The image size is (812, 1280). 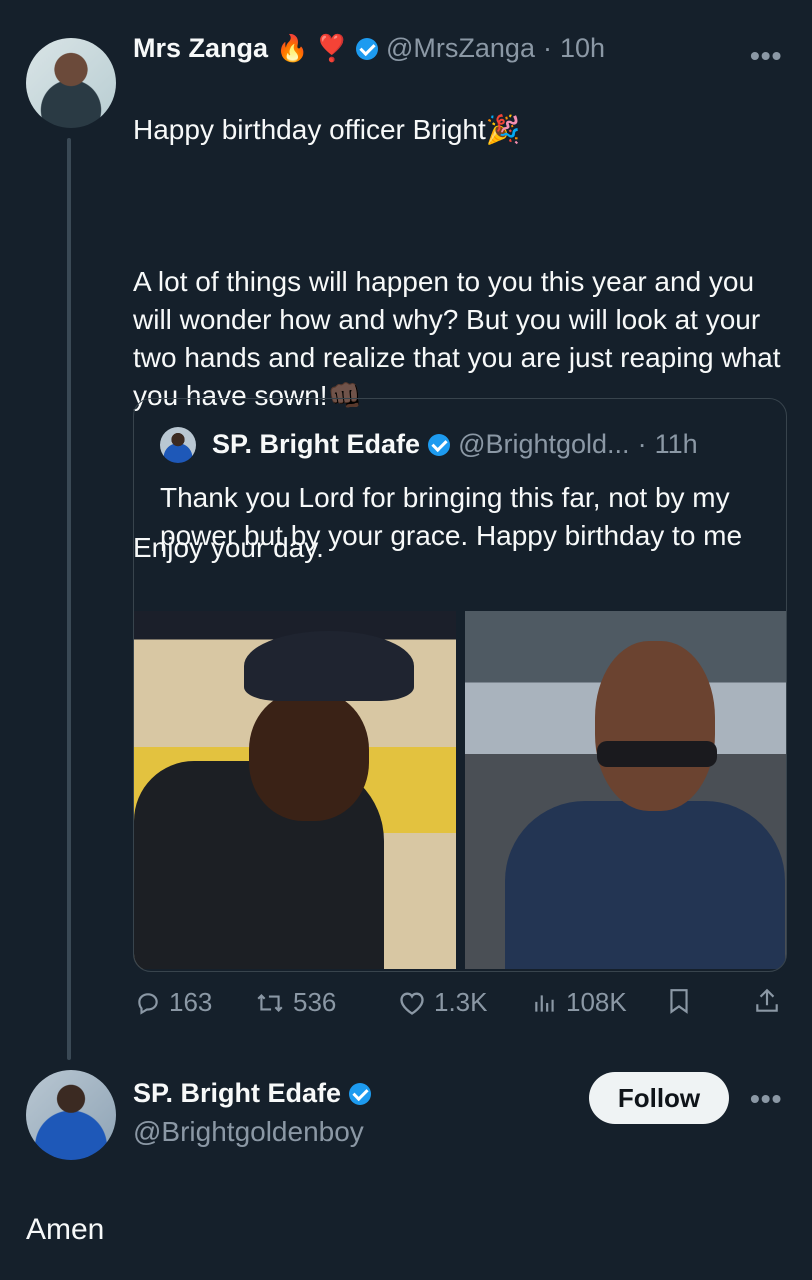 I want to click on reply-author-avatar, so click(x=71, y=1115).